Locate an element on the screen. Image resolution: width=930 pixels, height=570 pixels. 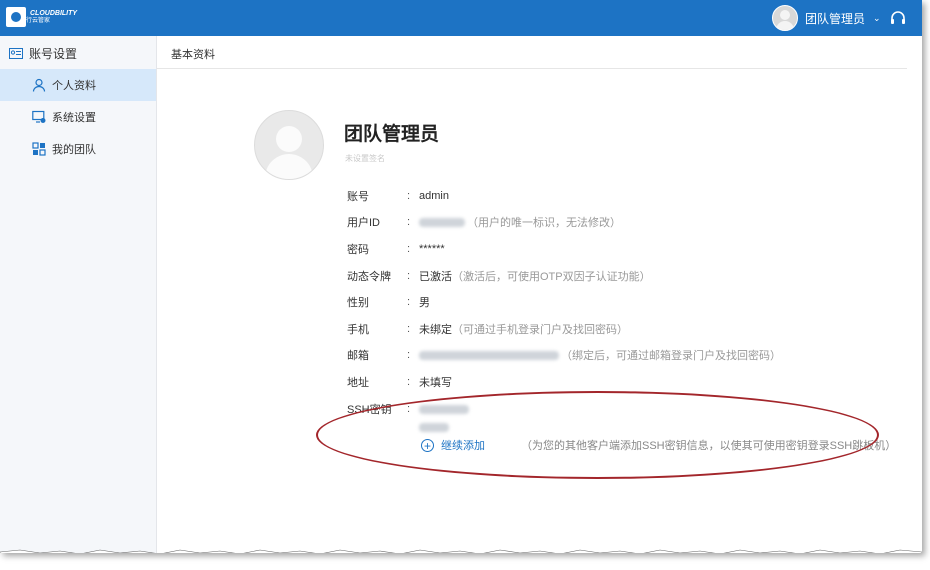
sidebar-item-profile: 个人资料 is located at coordinates (78, 85).